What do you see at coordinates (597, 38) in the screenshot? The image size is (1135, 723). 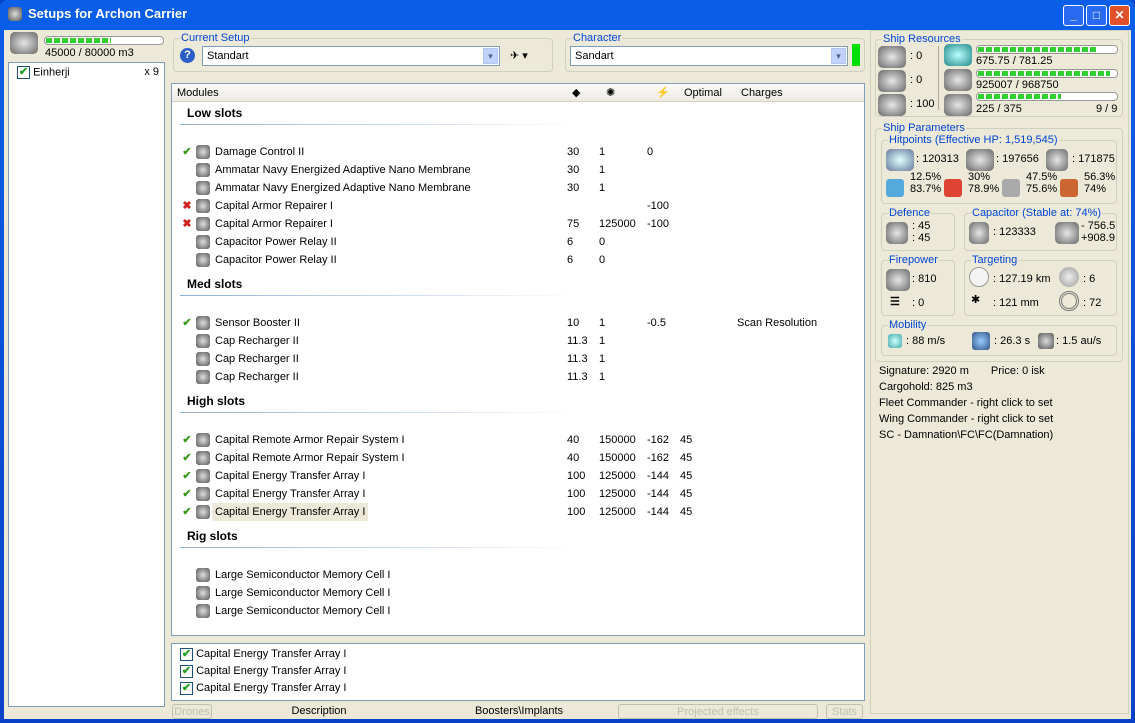 I see `group-label: Character` at bounding box center [597, 38].